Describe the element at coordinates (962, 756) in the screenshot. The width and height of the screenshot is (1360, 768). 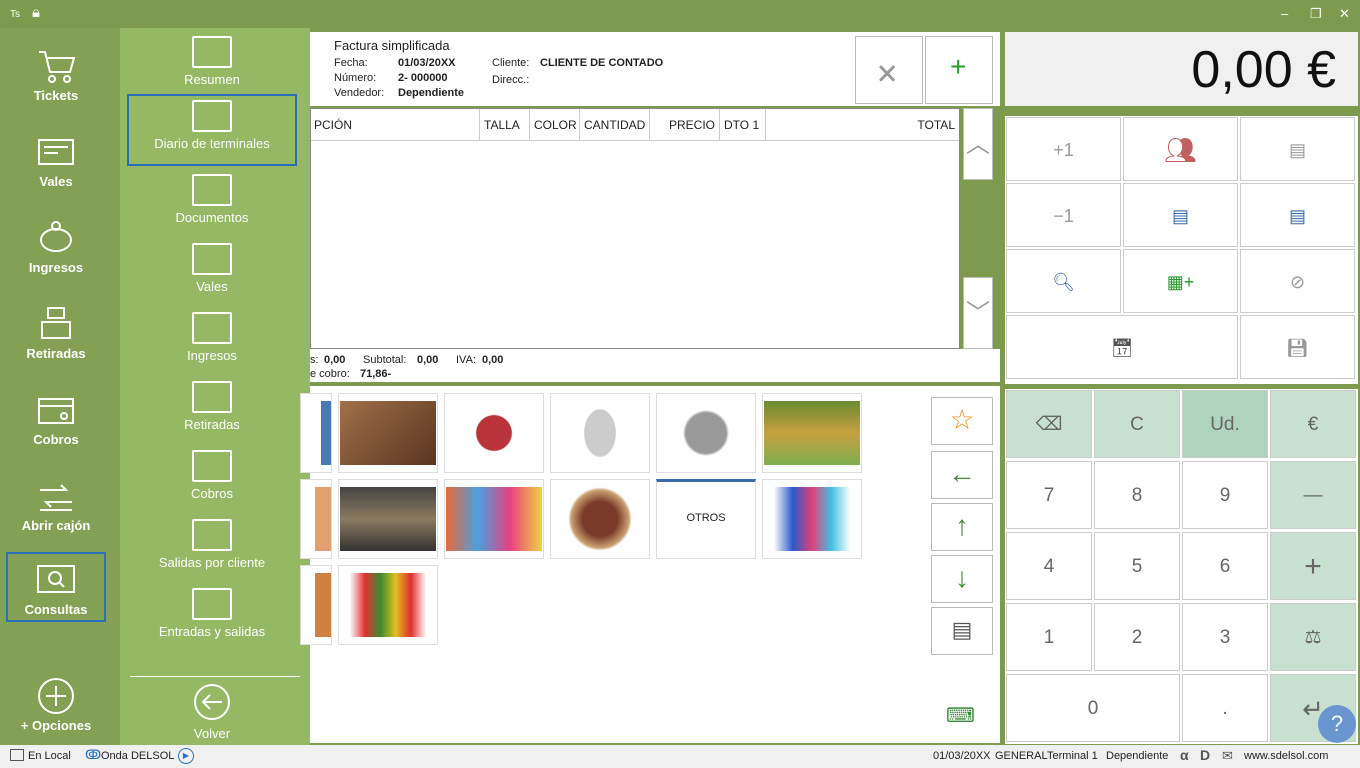
I see `status-date: 01/03/20XX` at that location.